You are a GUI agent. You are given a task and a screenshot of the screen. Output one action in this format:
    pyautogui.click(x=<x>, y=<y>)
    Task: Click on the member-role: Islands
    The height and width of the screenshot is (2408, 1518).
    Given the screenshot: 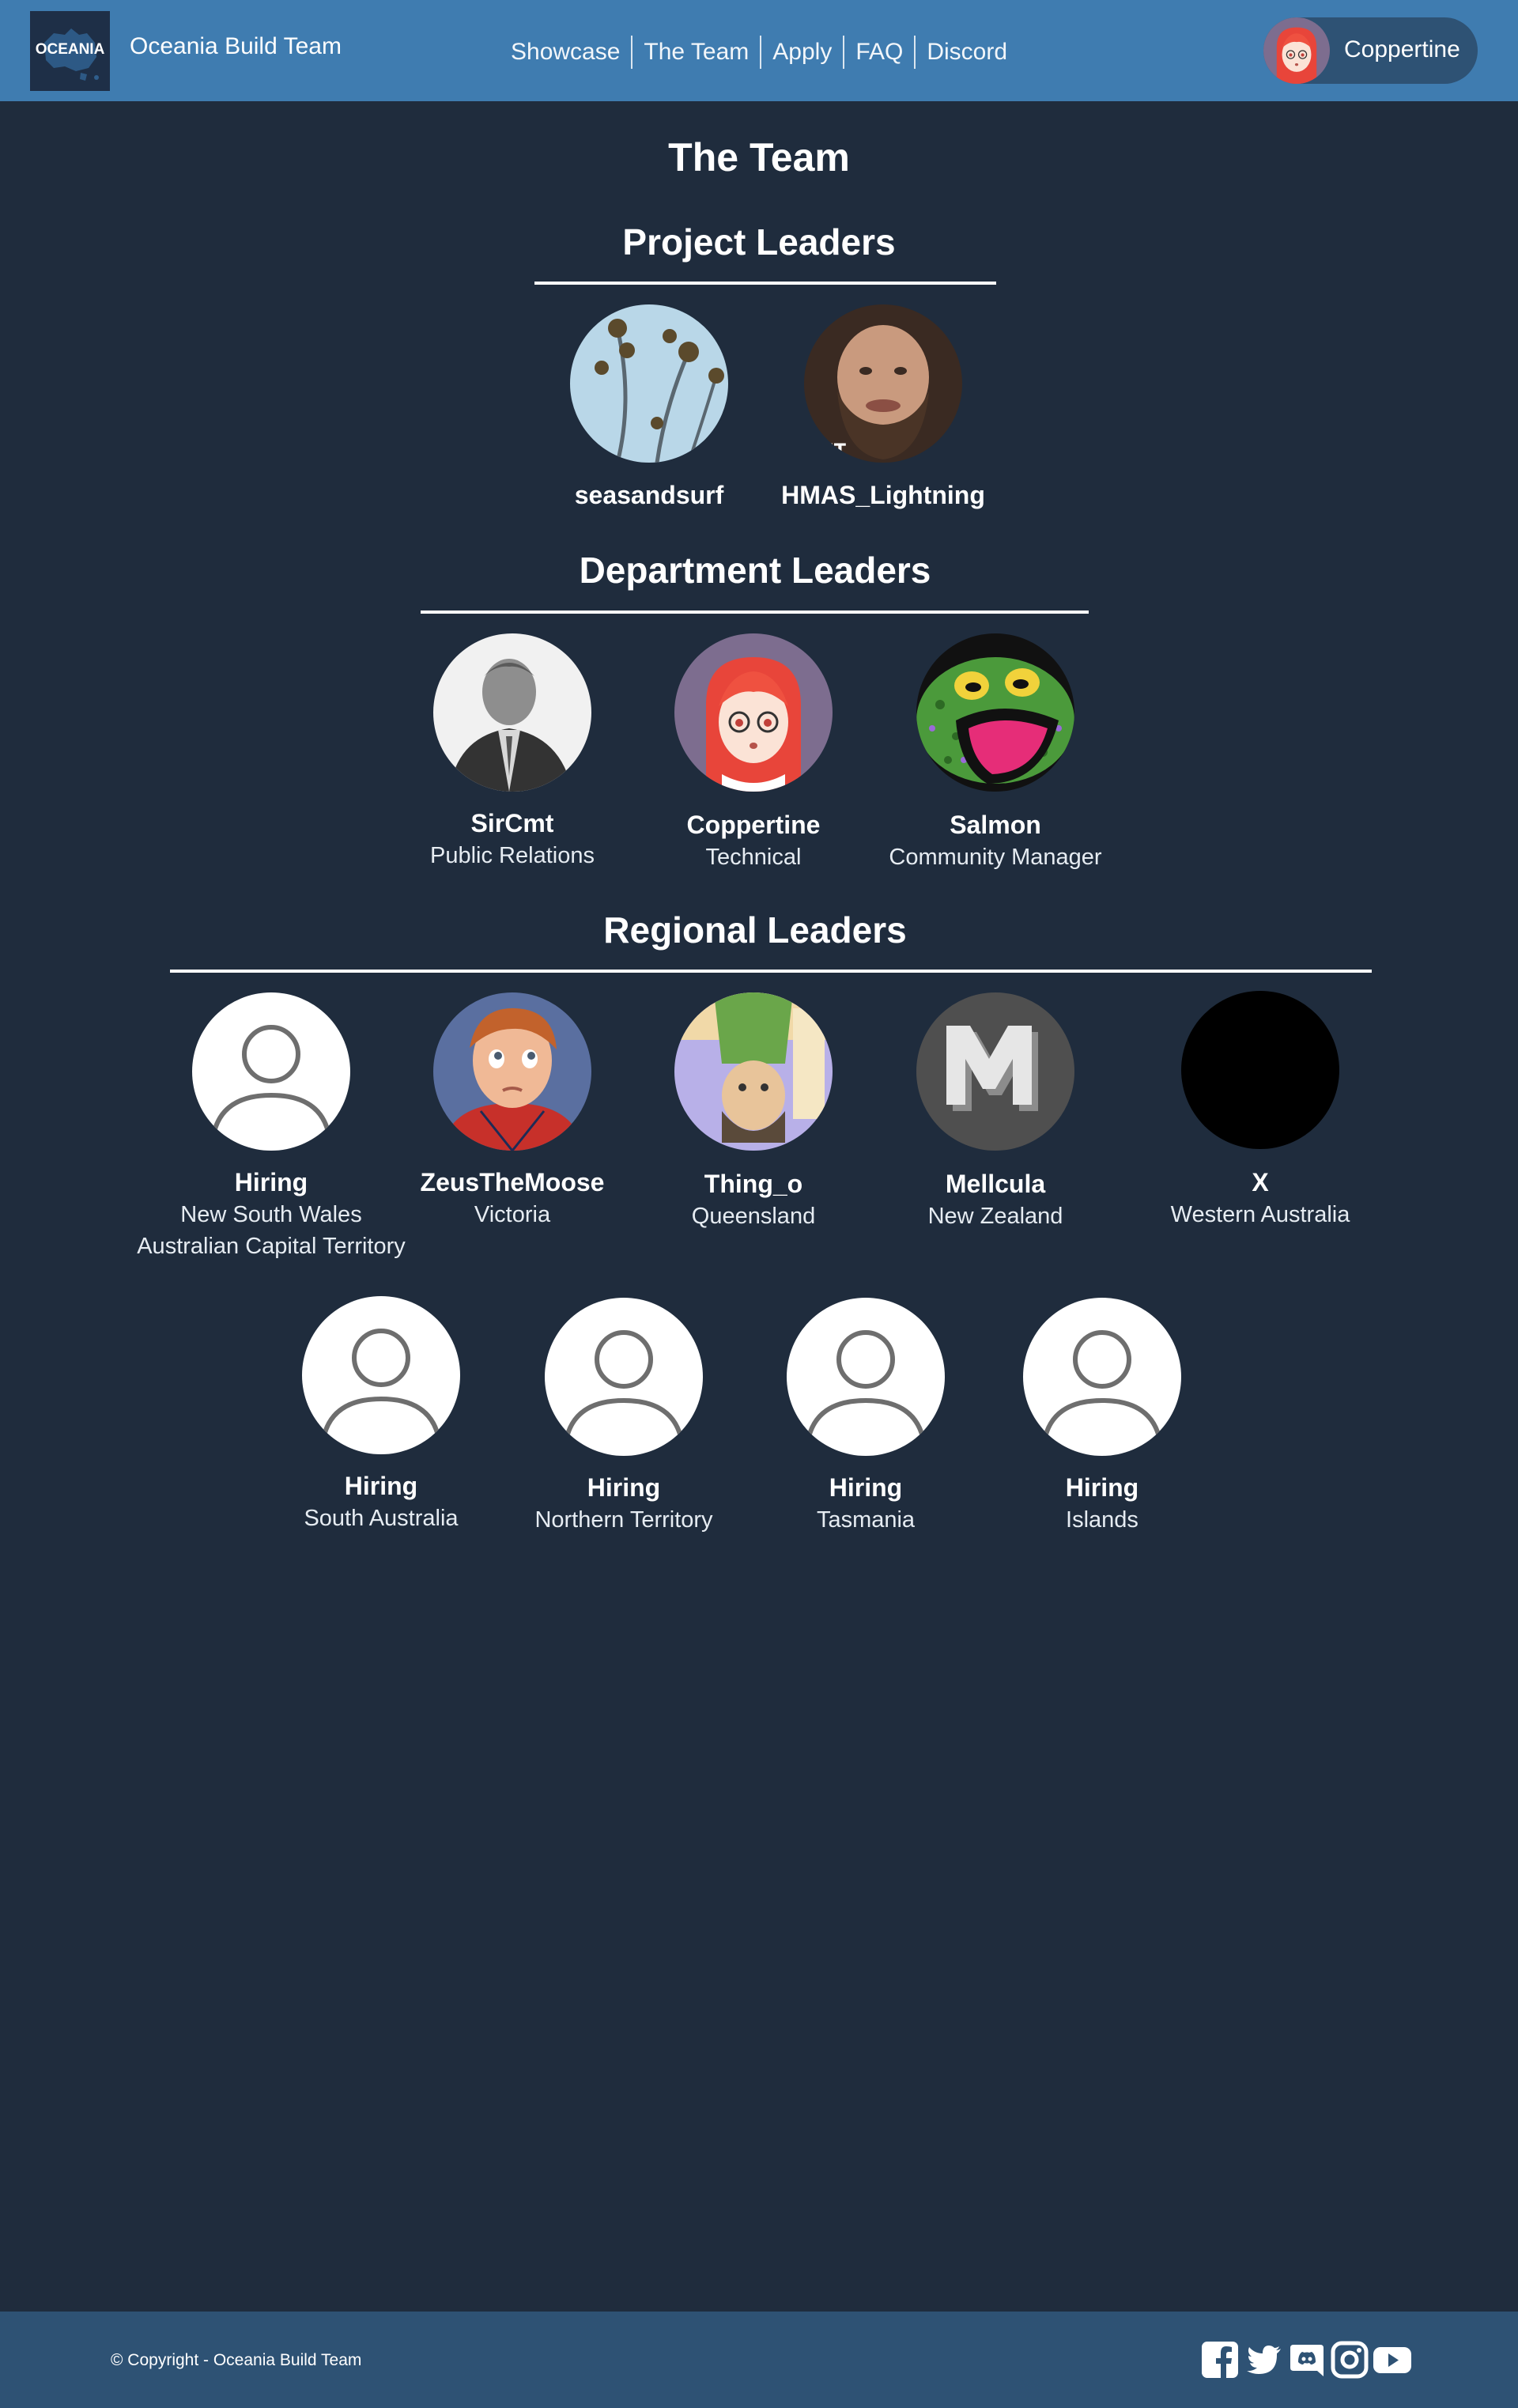 What is the action you would take?
    pyautogui.click(x=1102, y=1520)
    